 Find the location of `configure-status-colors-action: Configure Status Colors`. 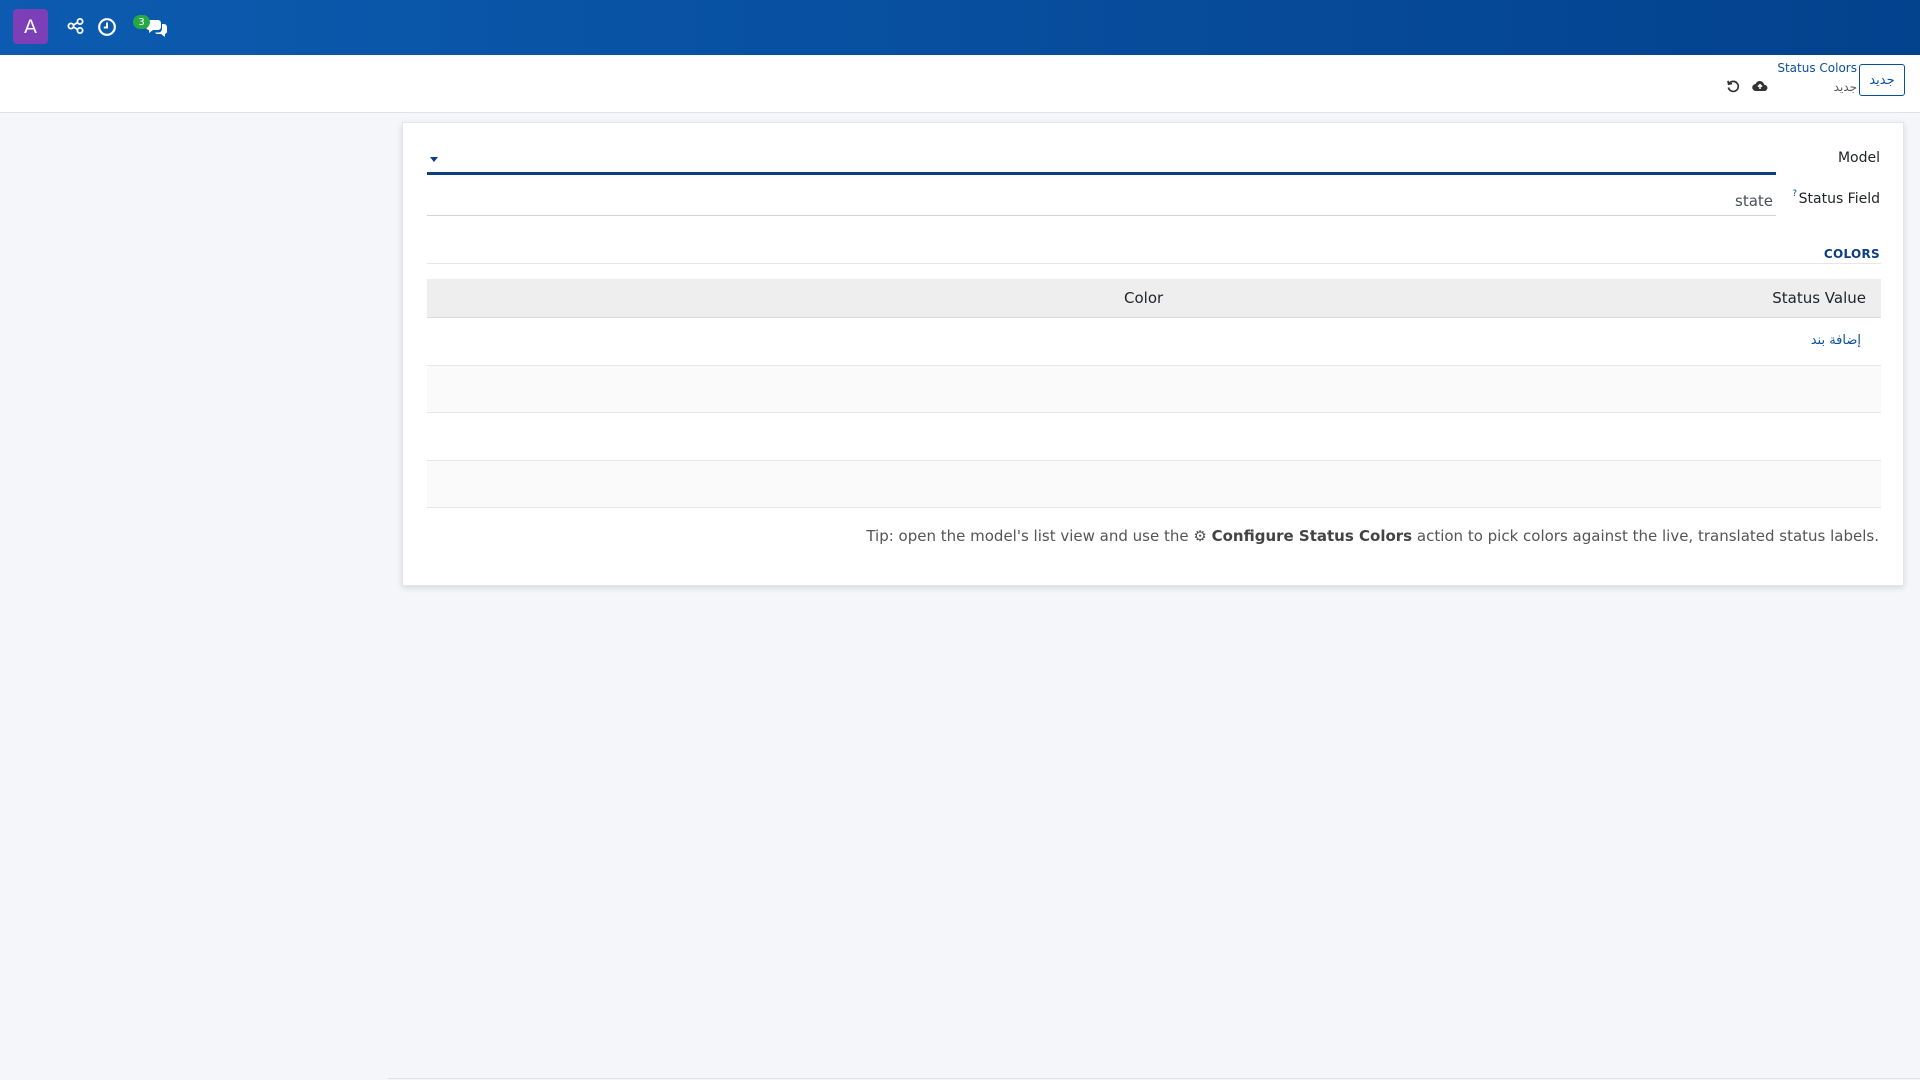

configure-status-colors-action: Configure Status Colors is located at coordinates (1312, 536).